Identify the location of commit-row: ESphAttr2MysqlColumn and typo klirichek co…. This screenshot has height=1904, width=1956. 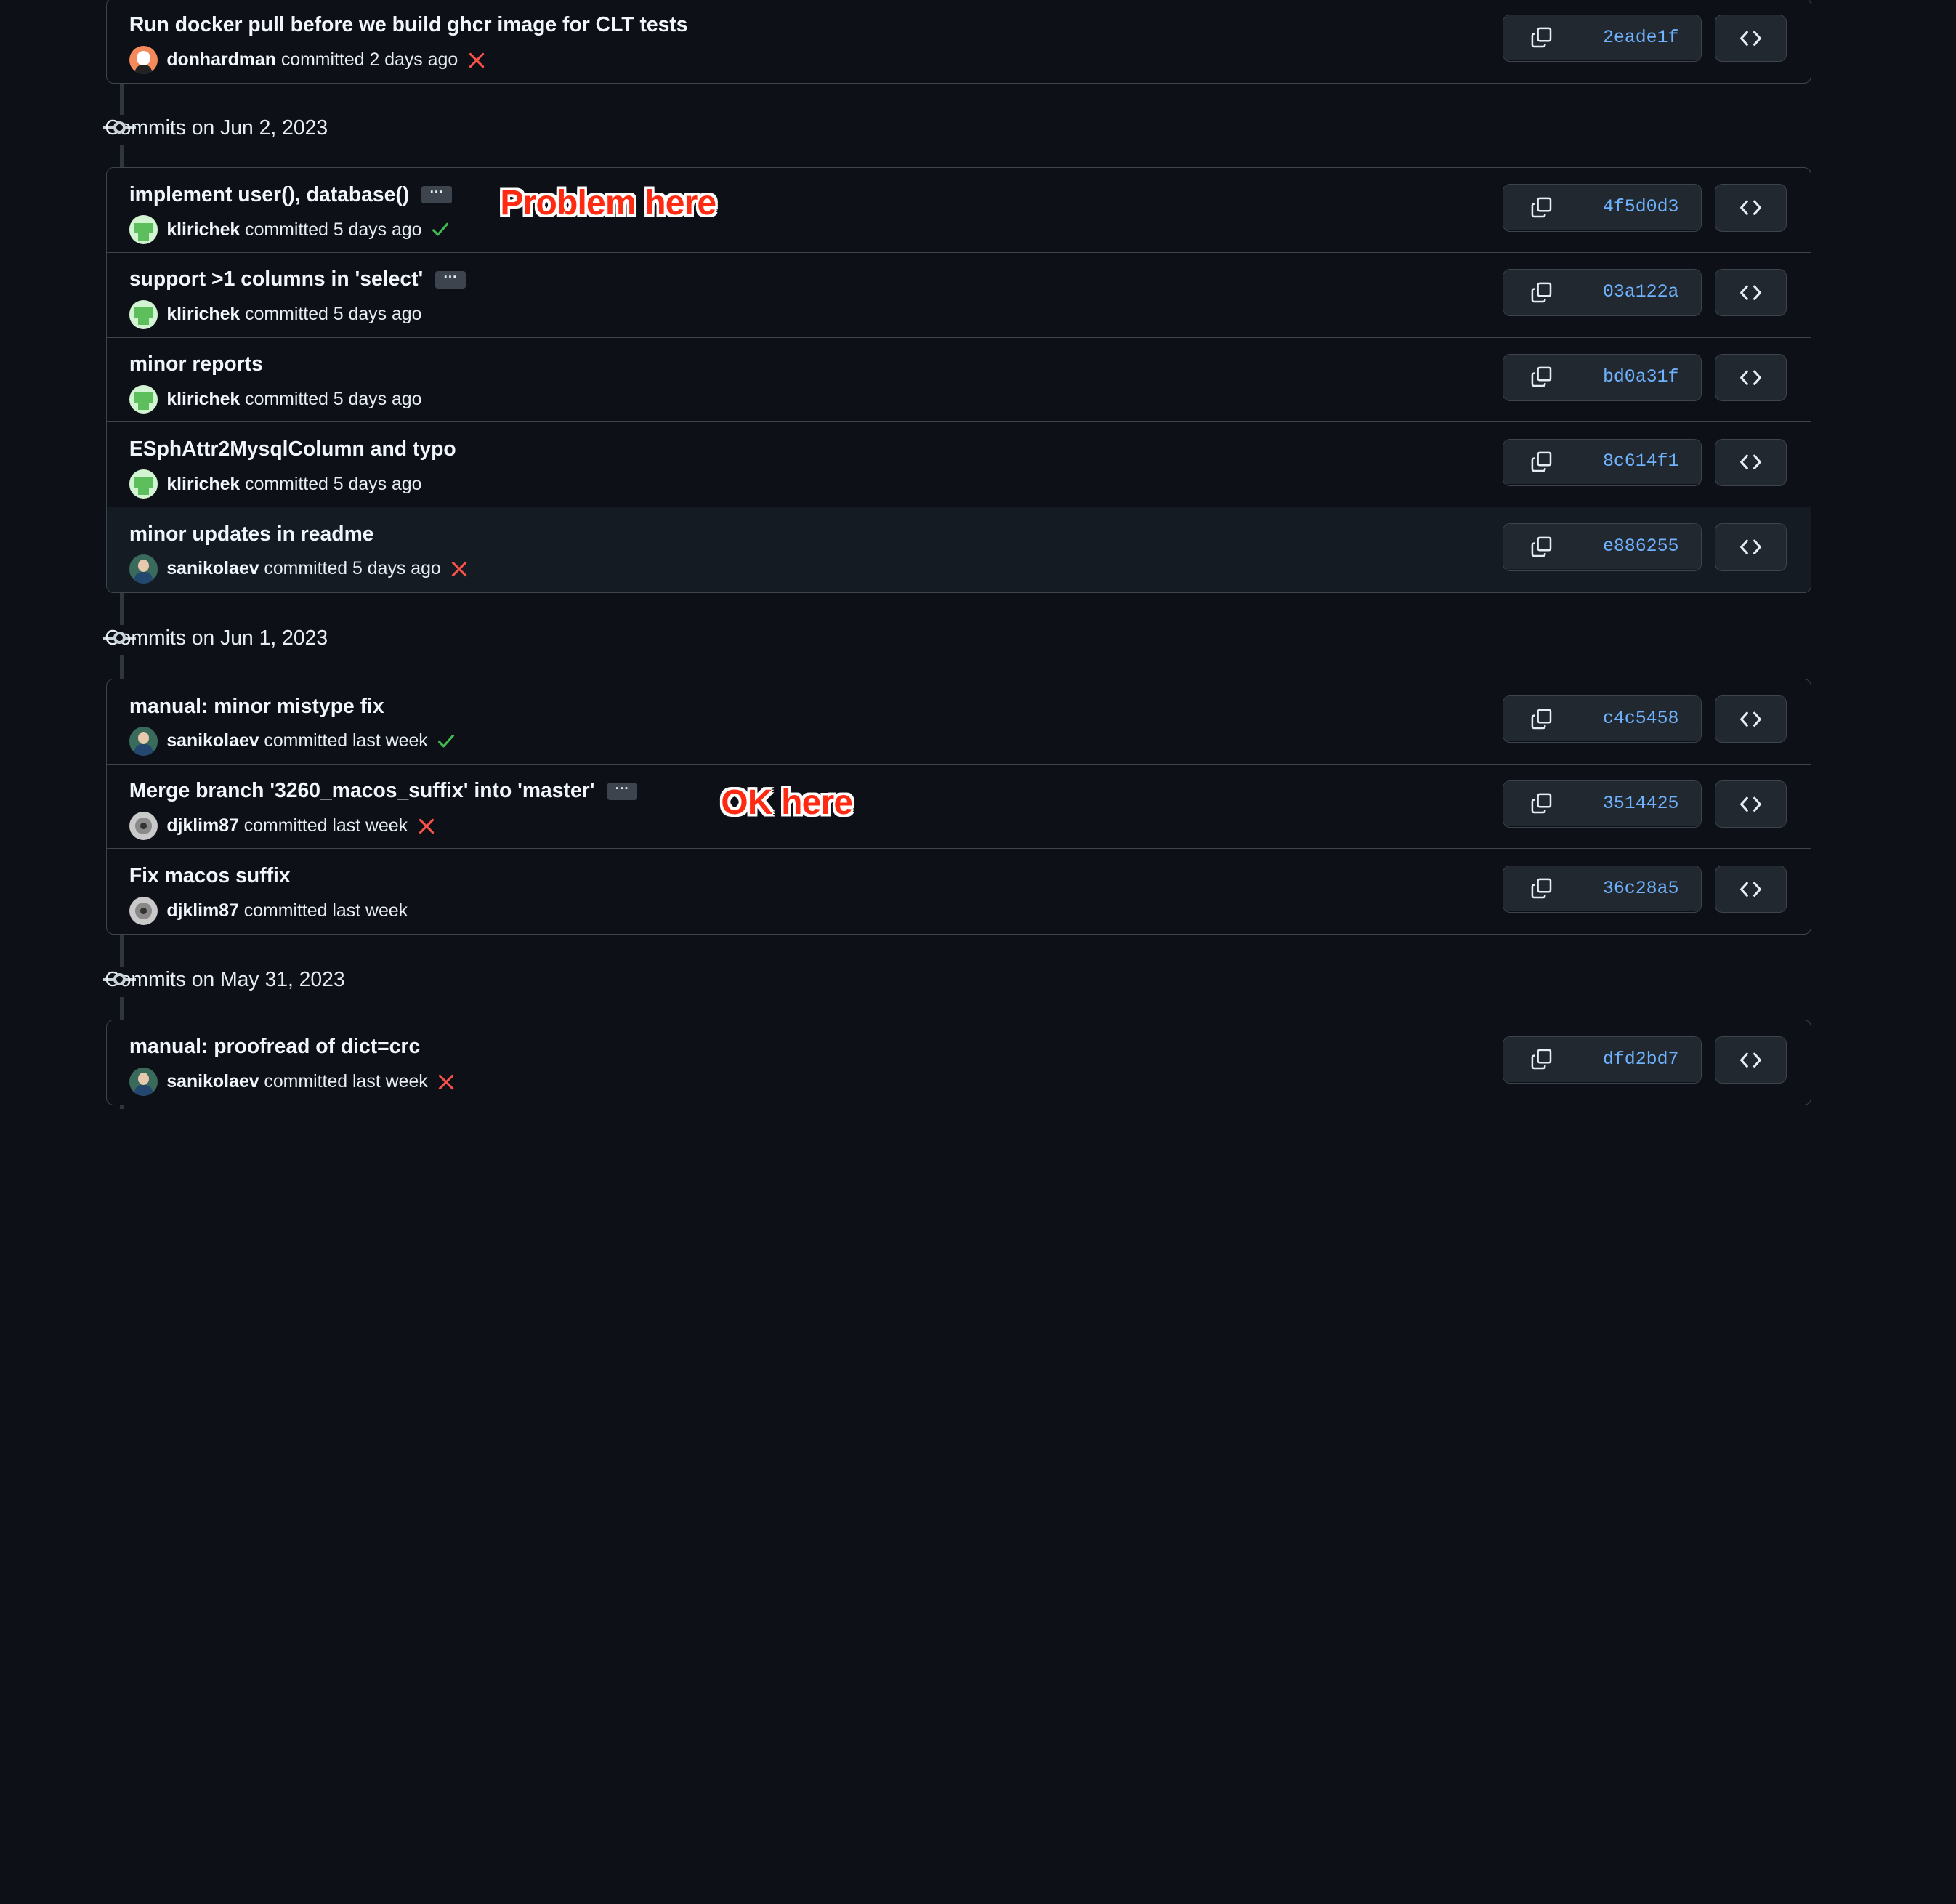
(958, 464).